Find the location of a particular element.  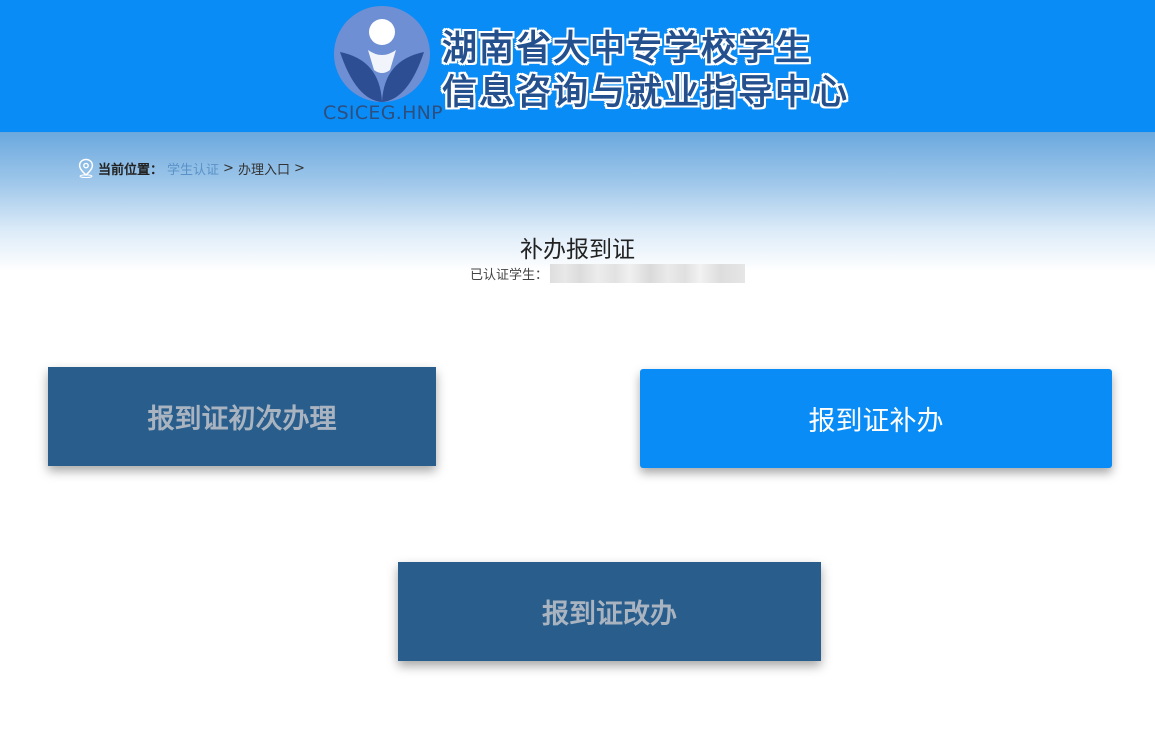

logo-emblem-icon is located at coordinates (382, 54).